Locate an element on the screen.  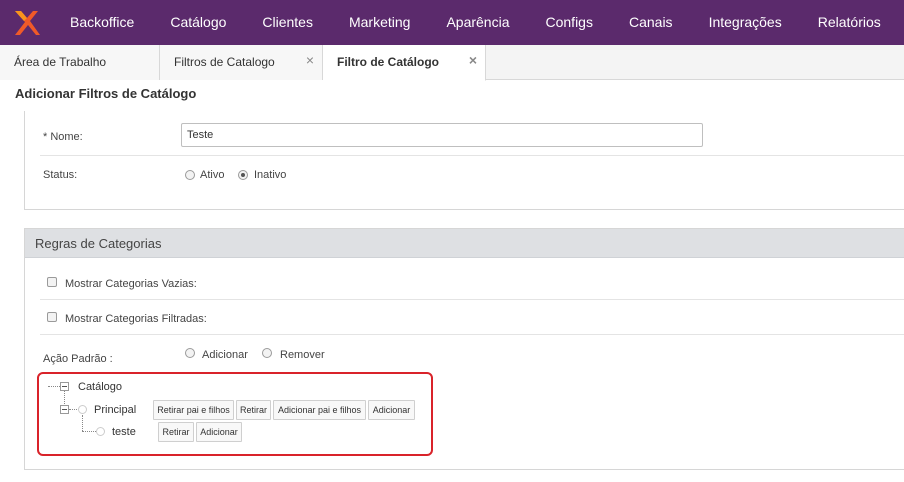
add-parent-children-button: Adicionar pai e filhos is located at coordinates (319, 410).